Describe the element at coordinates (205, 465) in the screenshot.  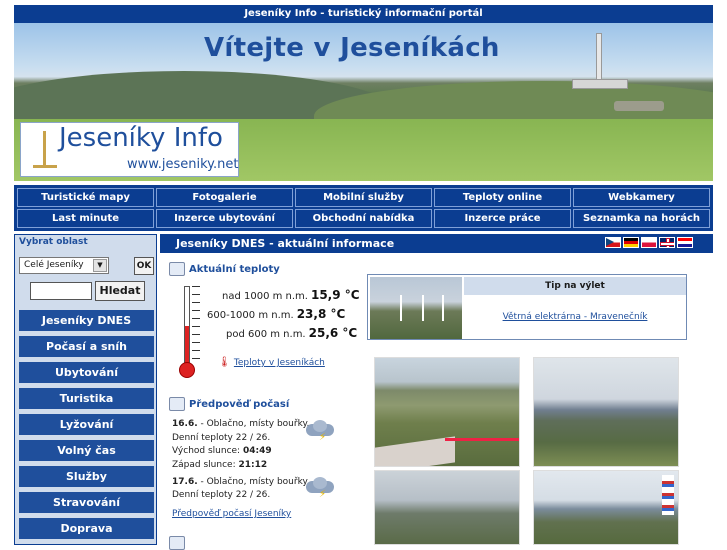
I see `sunset-label: Západ slunce:` at that location.